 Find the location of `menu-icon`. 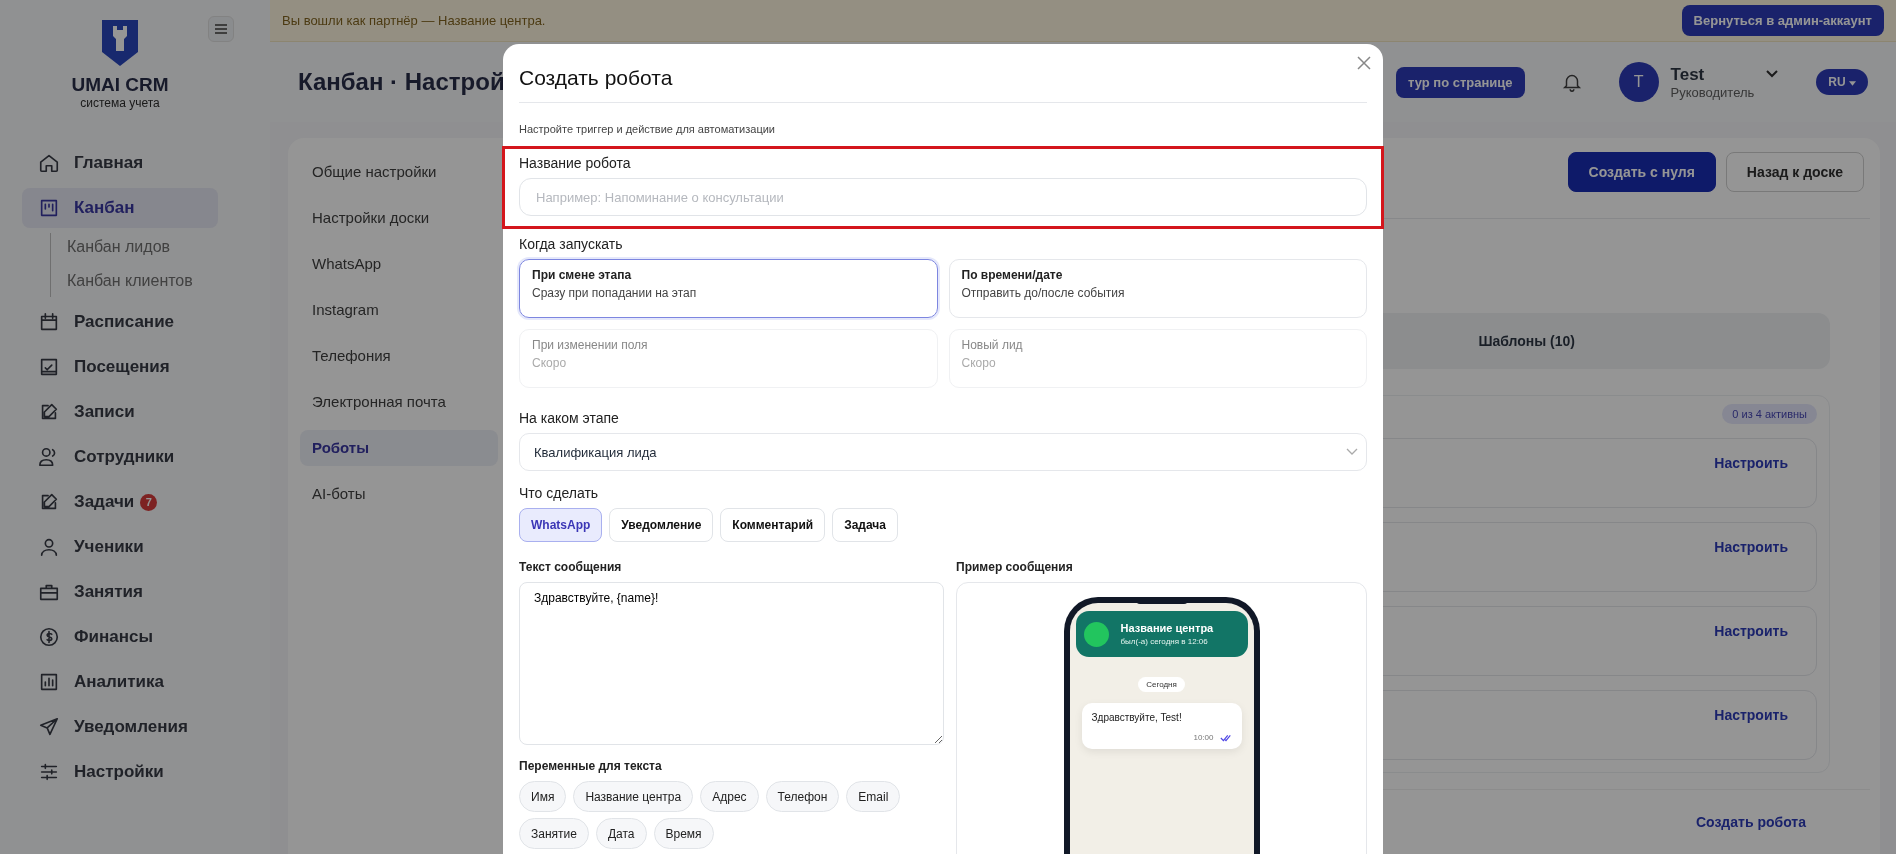

menu-icon is located at coordinates (221, 29).